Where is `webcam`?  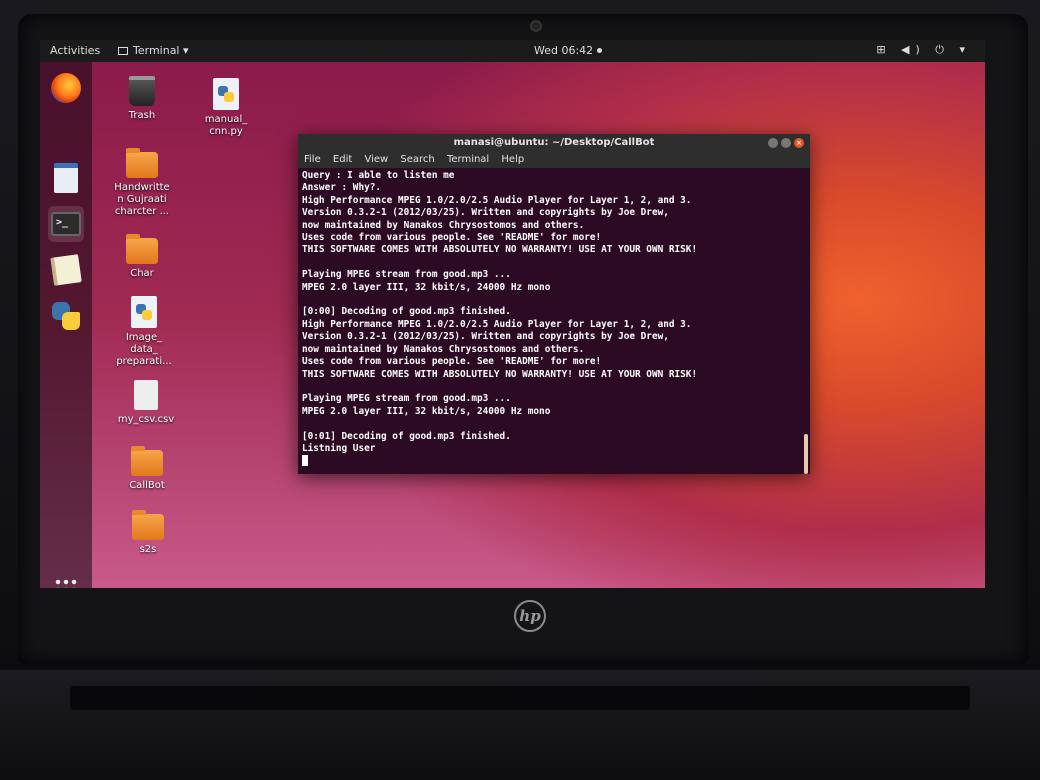 webcam is located at coordinates (536, 26).